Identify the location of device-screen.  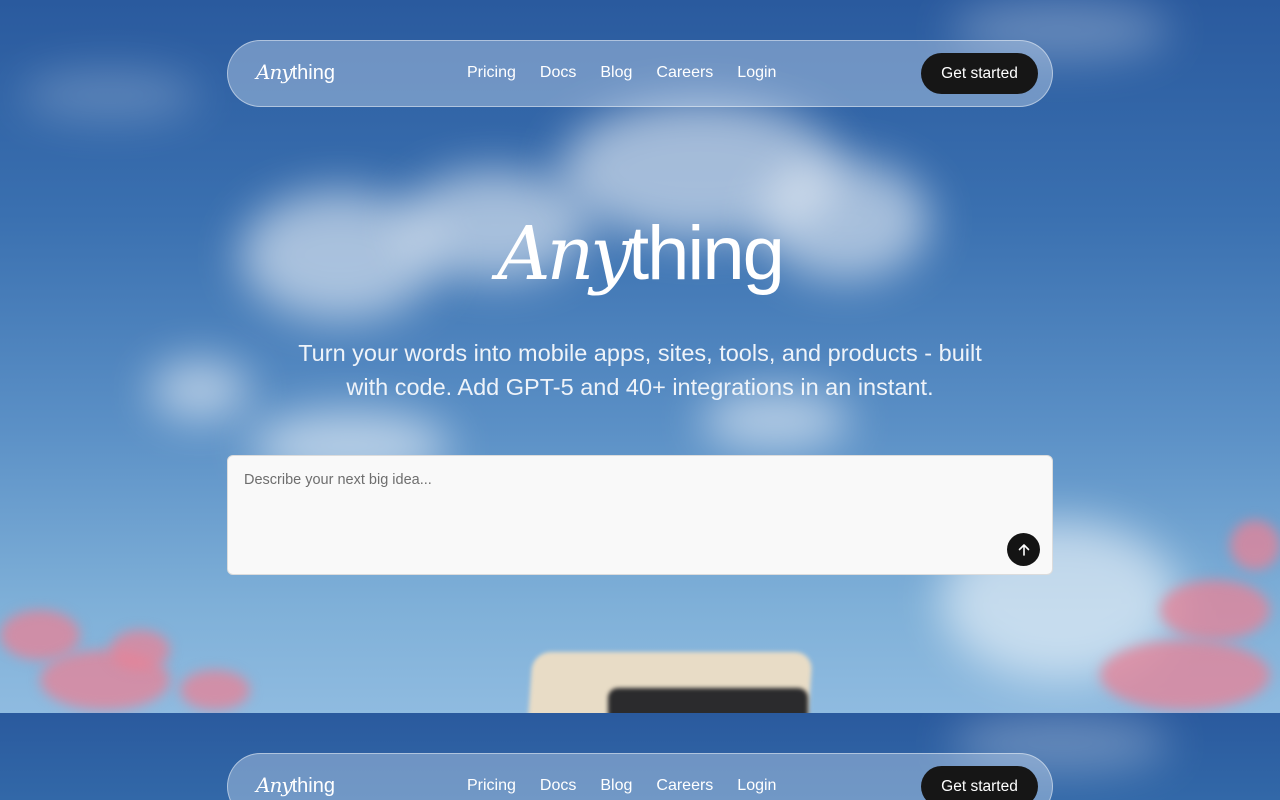
(708, 700).